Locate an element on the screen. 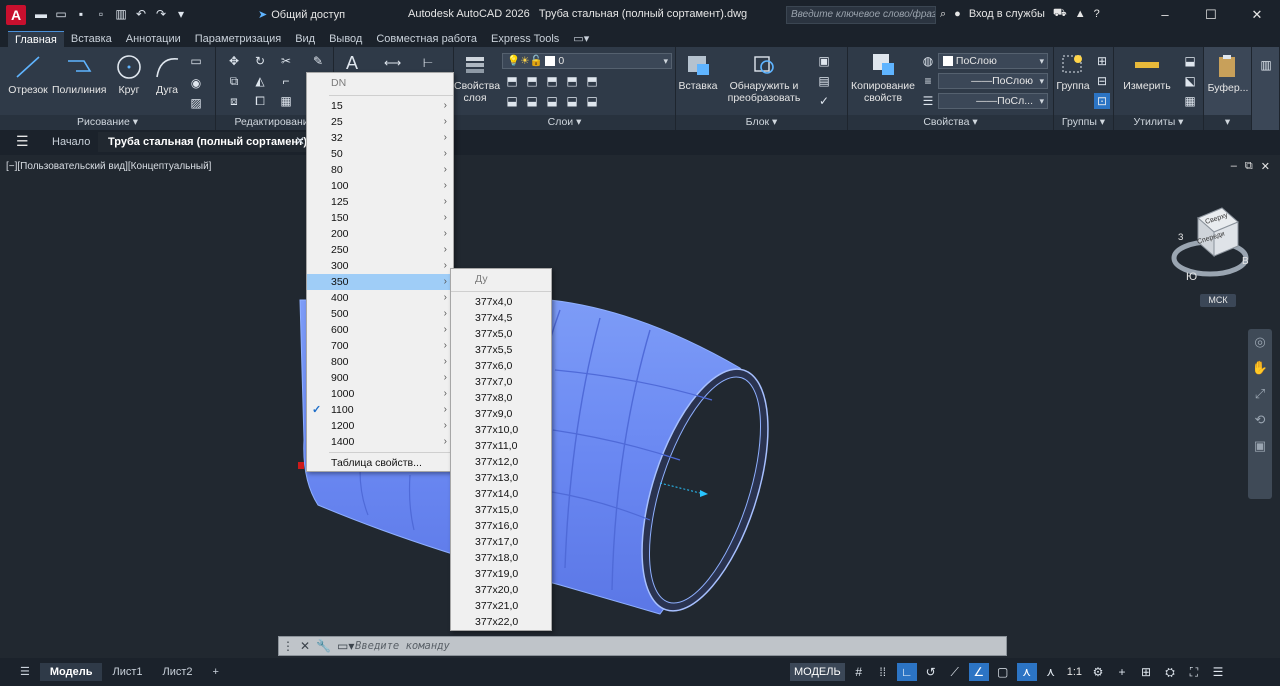 This screenshot has width=1280, height=686. block-attributes-icon: ✓ is located at coordinates (824, 101).